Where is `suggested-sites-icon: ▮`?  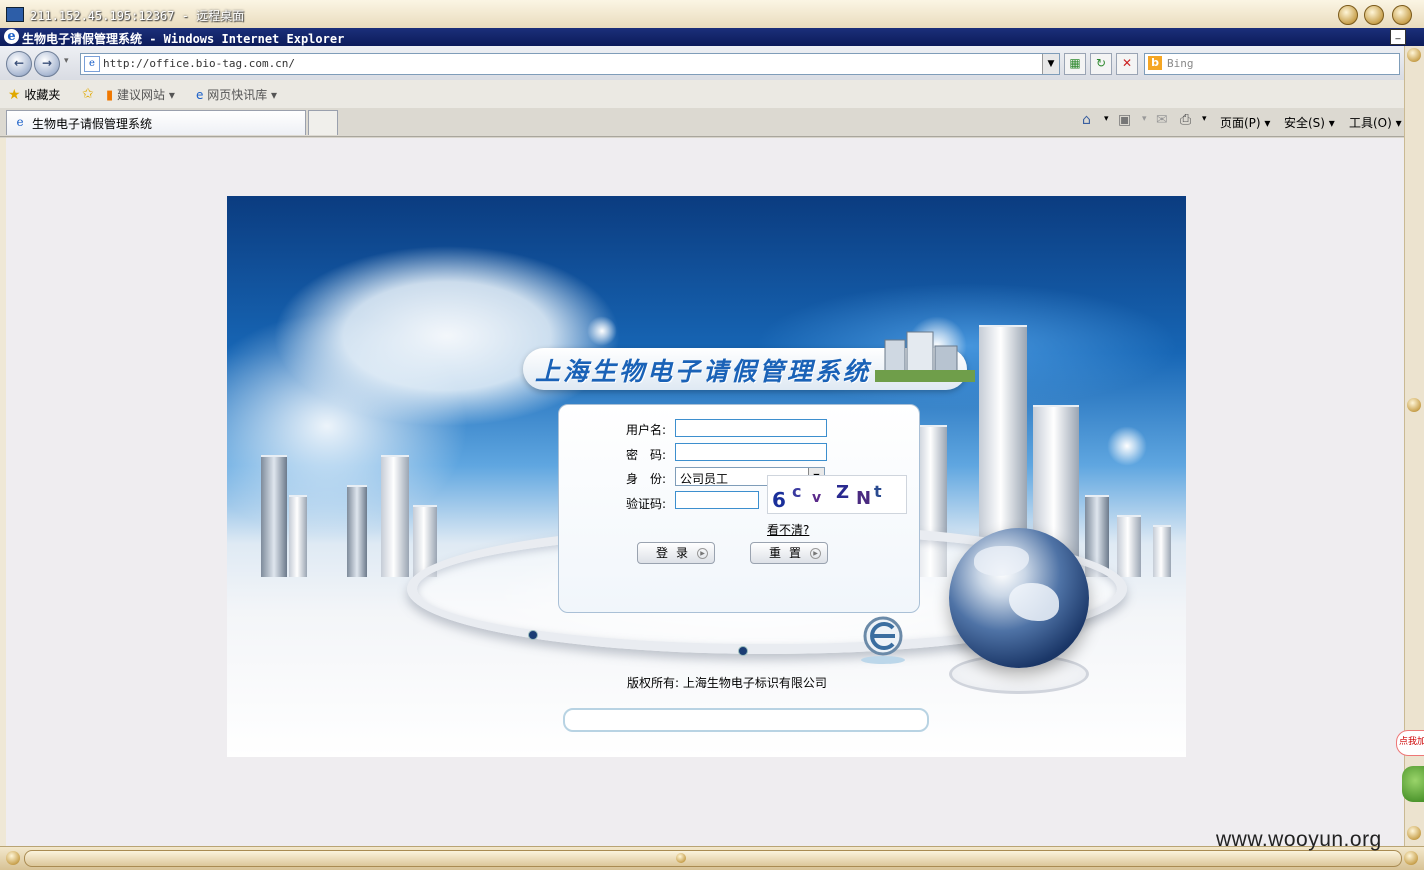
suggested-sites-icon: ▮ is located at coordinates (110, 95).